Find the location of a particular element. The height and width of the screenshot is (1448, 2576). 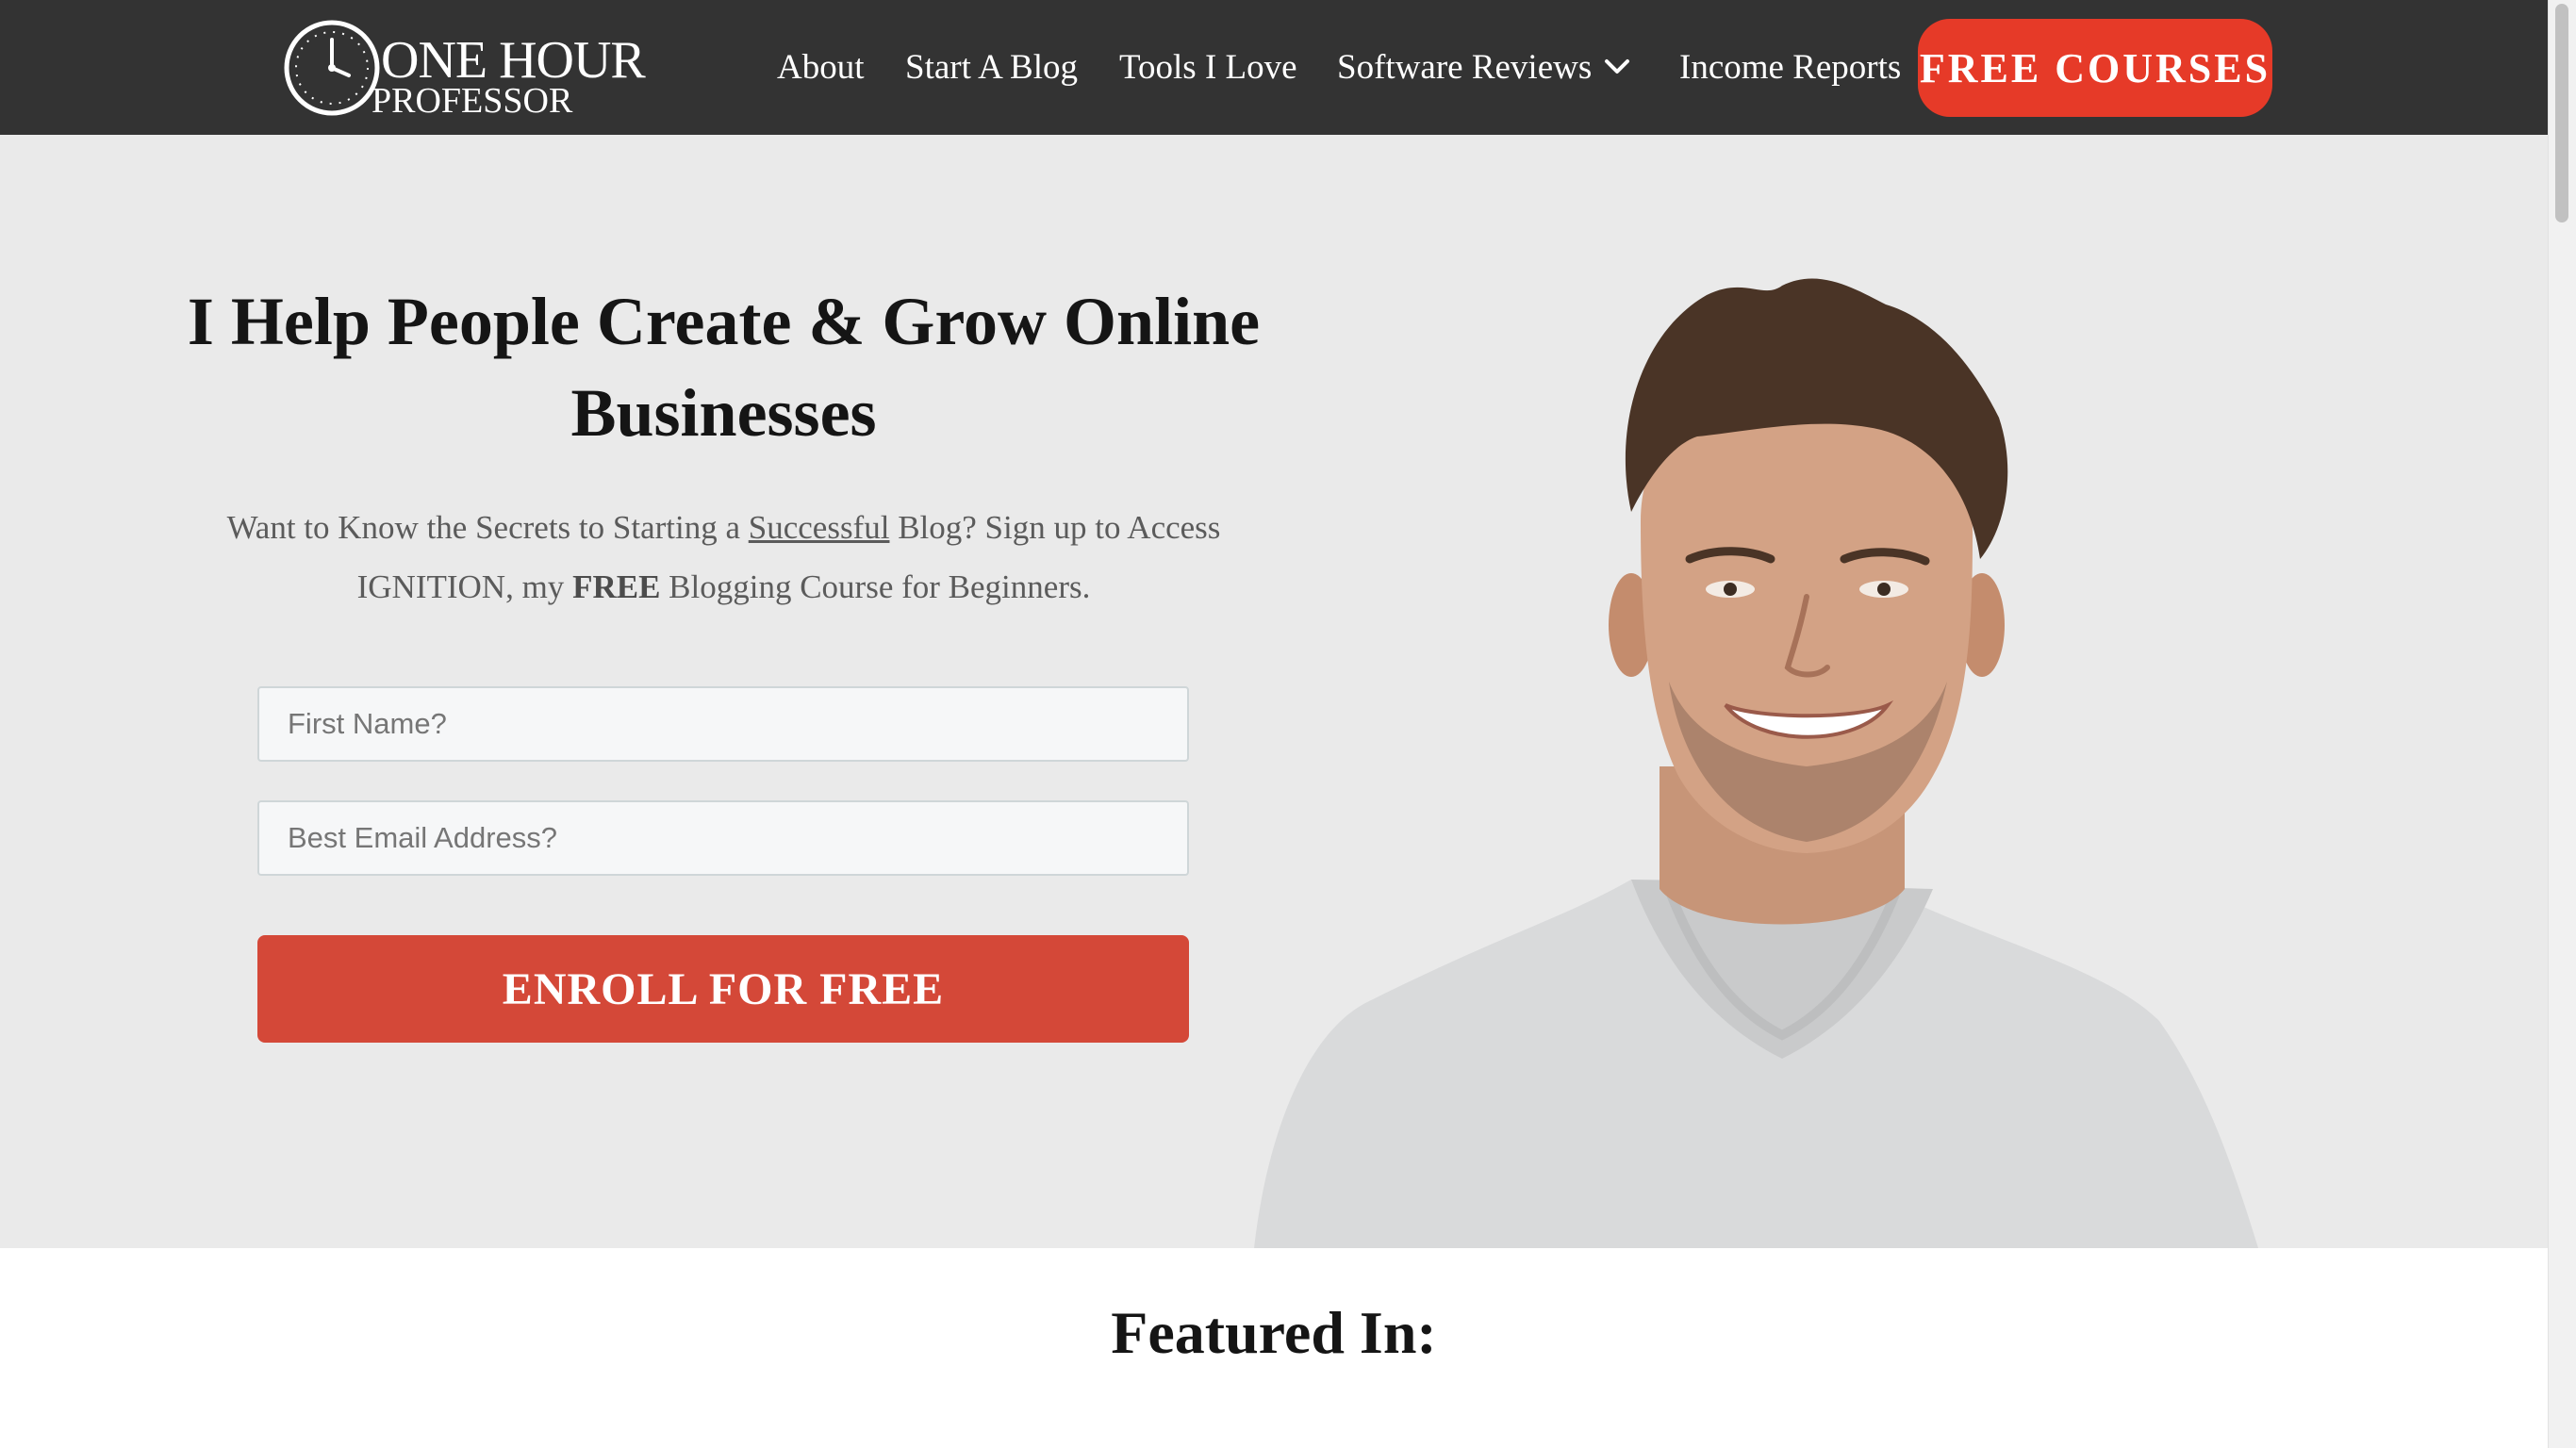

nav-link-tools: Tools I Love is located at coordinates (1208, 67).